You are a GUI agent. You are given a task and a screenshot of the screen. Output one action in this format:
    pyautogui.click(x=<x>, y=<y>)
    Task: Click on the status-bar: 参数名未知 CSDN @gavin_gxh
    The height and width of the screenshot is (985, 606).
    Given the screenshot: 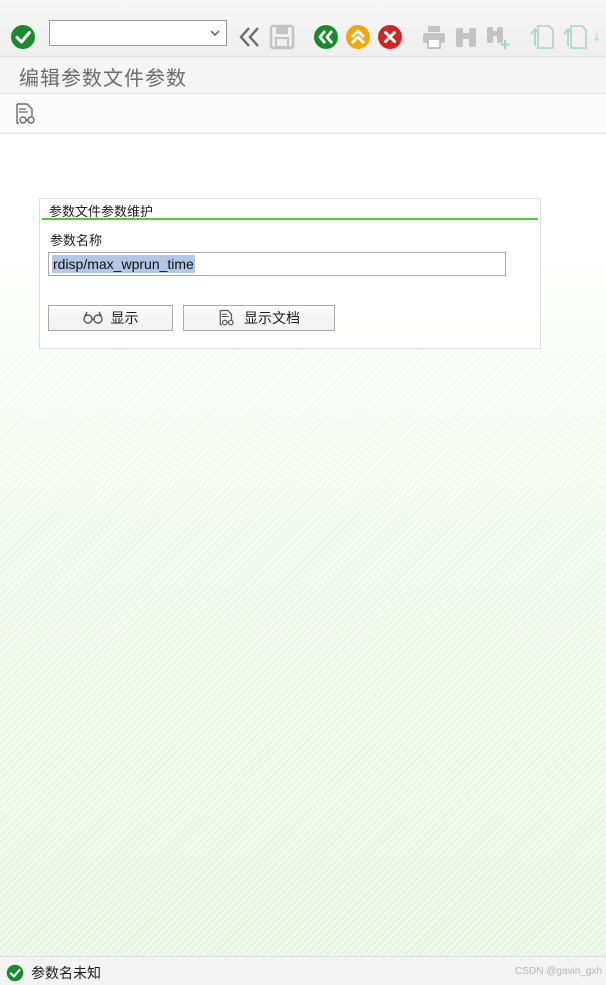 What is the action you would take?
    pyautogui.click(x=303, y=970)
    